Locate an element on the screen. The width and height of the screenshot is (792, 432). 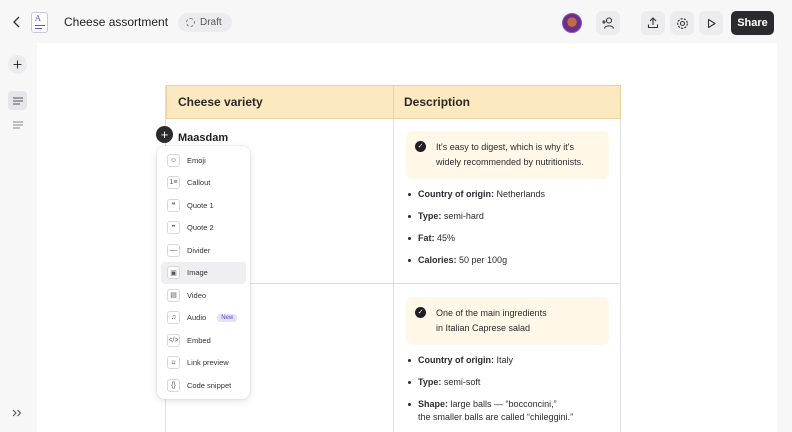
menu-item-image: ▣ Image is located at coordinates (203, 272).